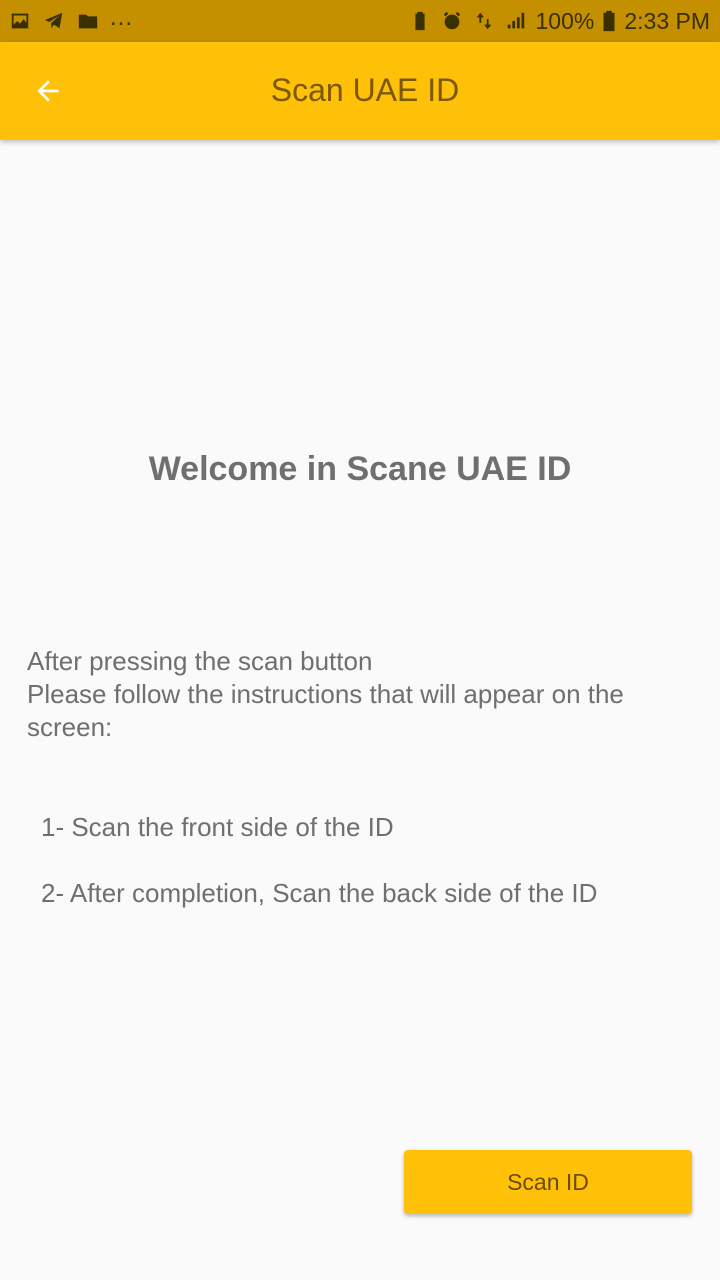  What do you see at coordinates (452, 21) in the screenshot?
I see `alarm-icon` at bounding box center [452, 21].